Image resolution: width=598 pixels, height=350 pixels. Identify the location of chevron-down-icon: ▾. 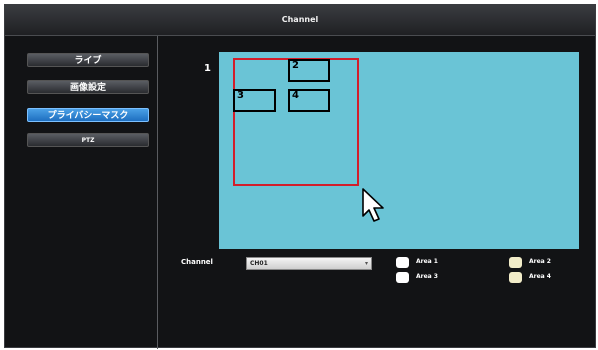
(366, 263).